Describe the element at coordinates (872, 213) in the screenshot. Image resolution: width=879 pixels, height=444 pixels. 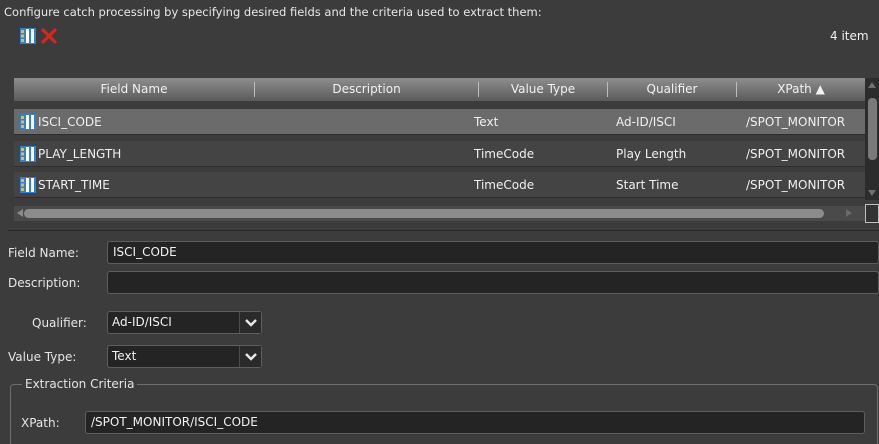
I see `scroll-corner` at that location.